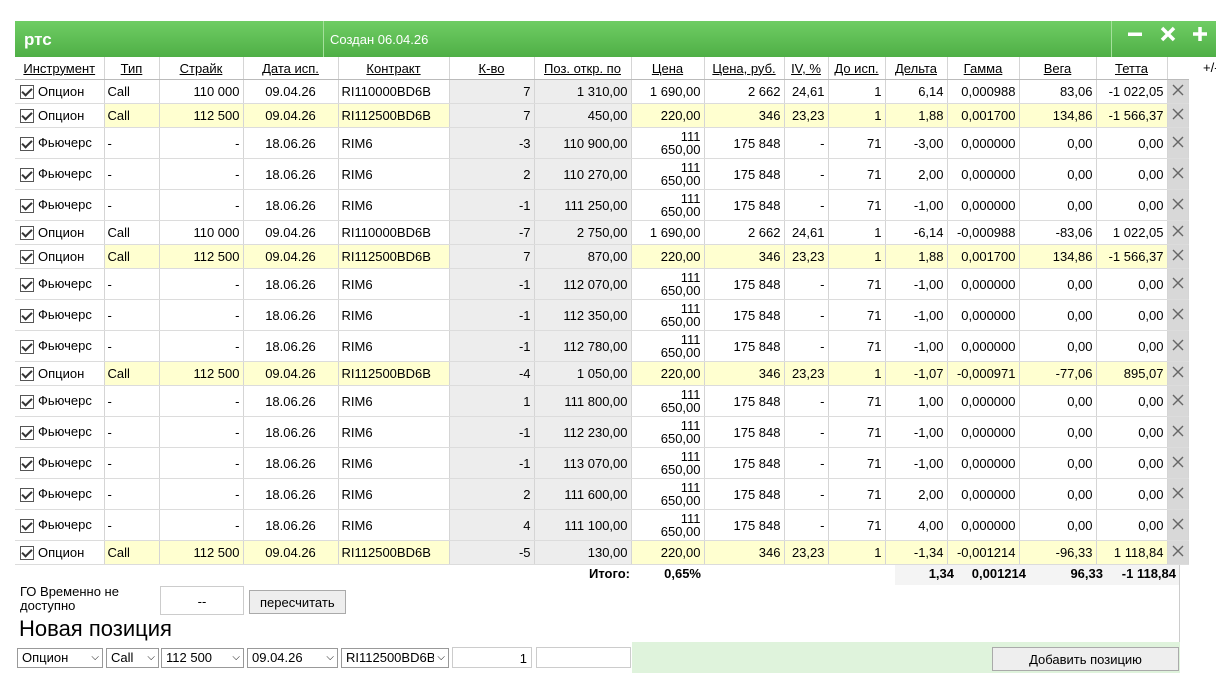 This screenshot has height=673, width=1216. What do you see at coordinates (916, 115) in the screenshot?
I see `delta-cell: 1,88` at bounding box center [916, 115].